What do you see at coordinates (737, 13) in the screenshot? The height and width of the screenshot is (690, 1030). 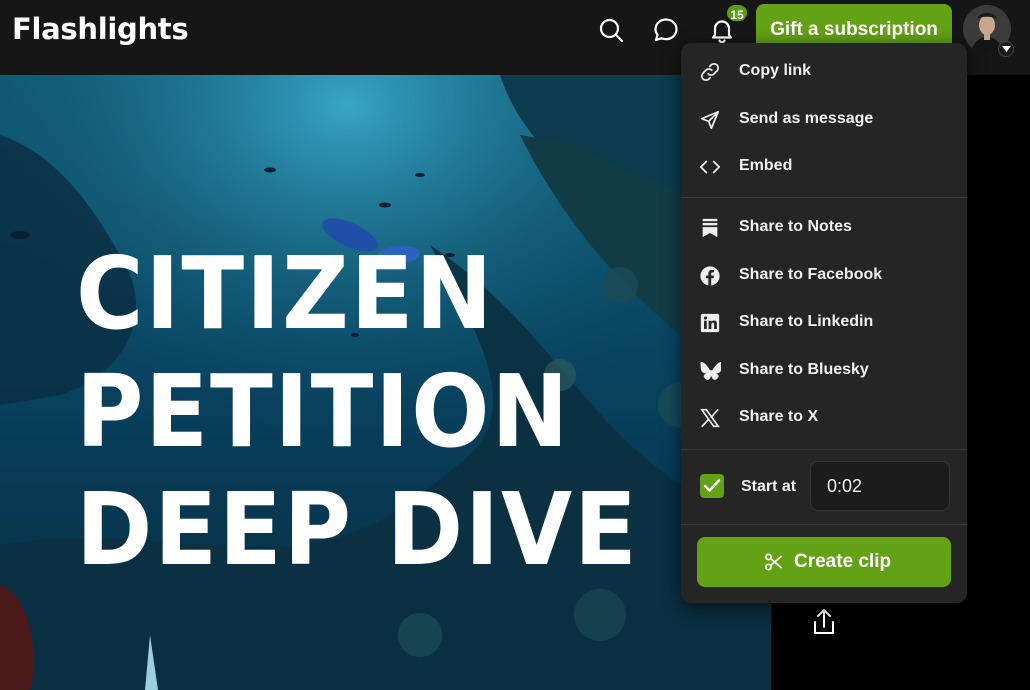 I see `notification-badge: 15` at bounding box center [737, 13].